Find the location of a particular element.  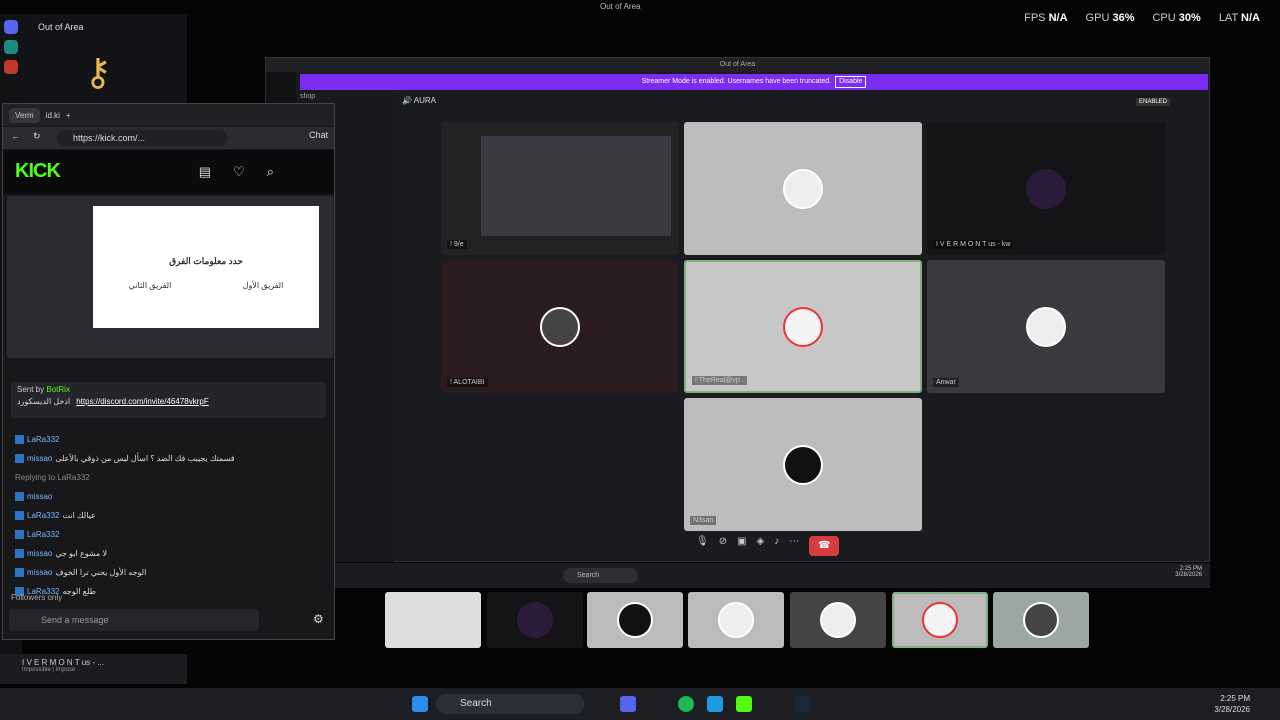

steam-icon is located at coordinates (803, 704).